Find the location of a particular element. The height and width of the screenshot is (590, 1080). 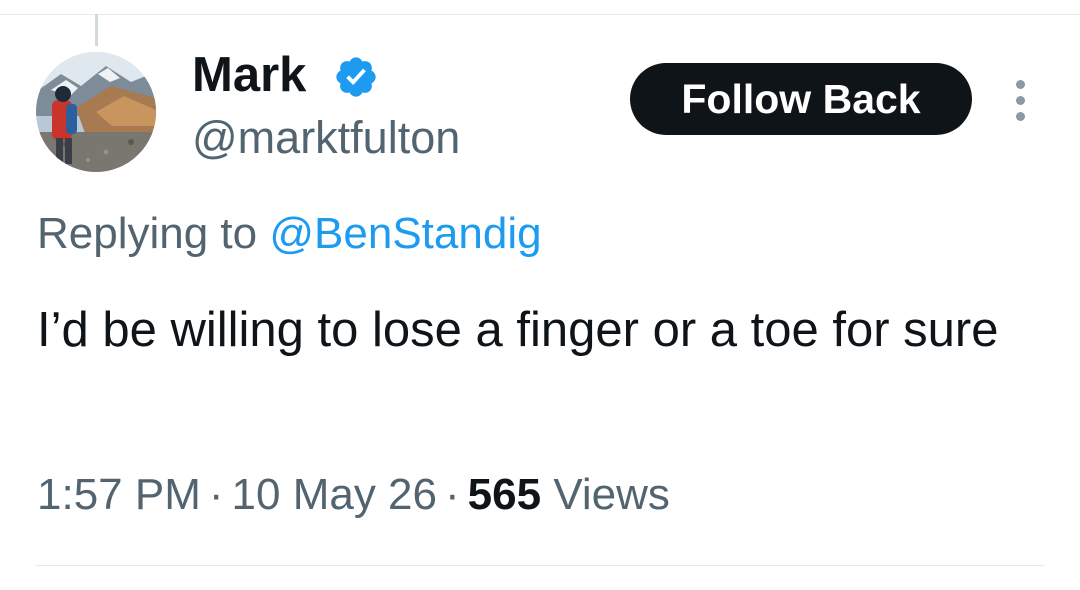

tweet-meta: 1:57 PM · 10 May 26 · 565 Views is located at coordinates (353, 495).